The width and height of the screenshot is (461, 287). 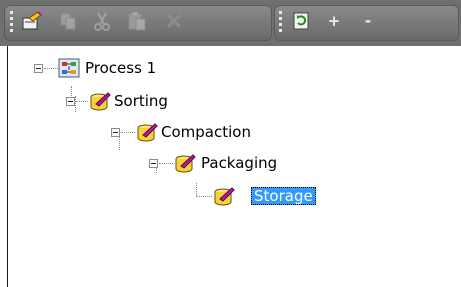 I want to click on copy-button, so click(x=68, y=21).